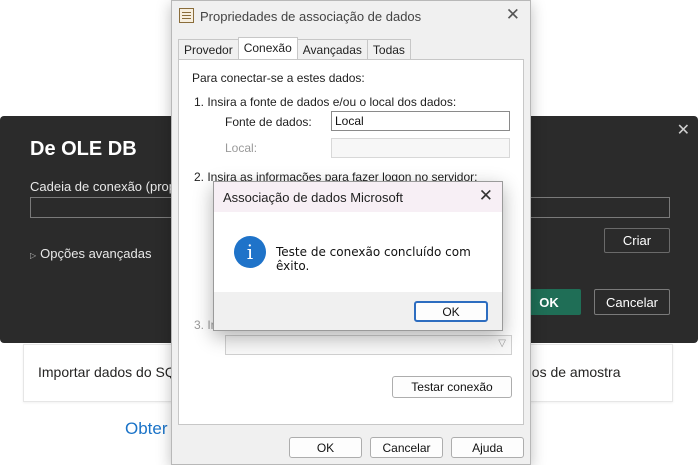 The width and height of the screenshot is (698, 465). I want to click on message-text: Teste de conexão concluído com êxito., so click(373, 259).